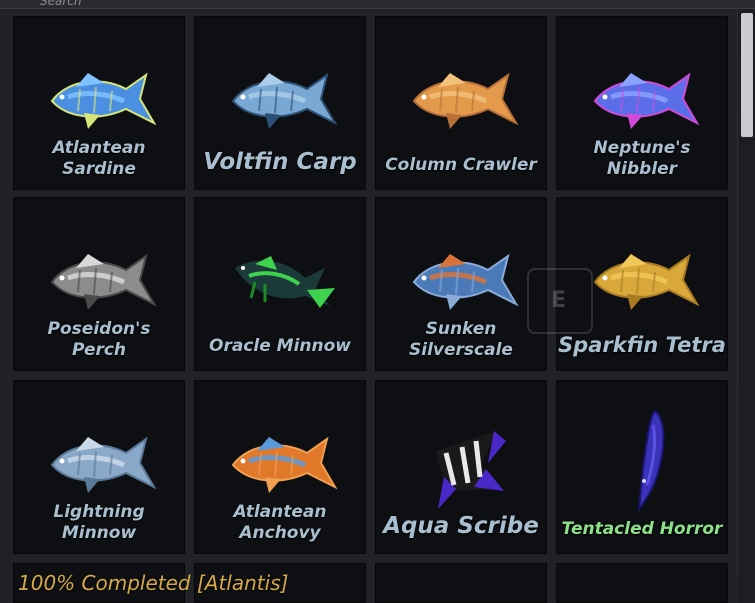 Image resolution: width=755 pixels, height=603 pixels. Describe the element at coordinates (99, 284) in the screenshot. I see `fish-slot: Poseidon's Perch` at that location.